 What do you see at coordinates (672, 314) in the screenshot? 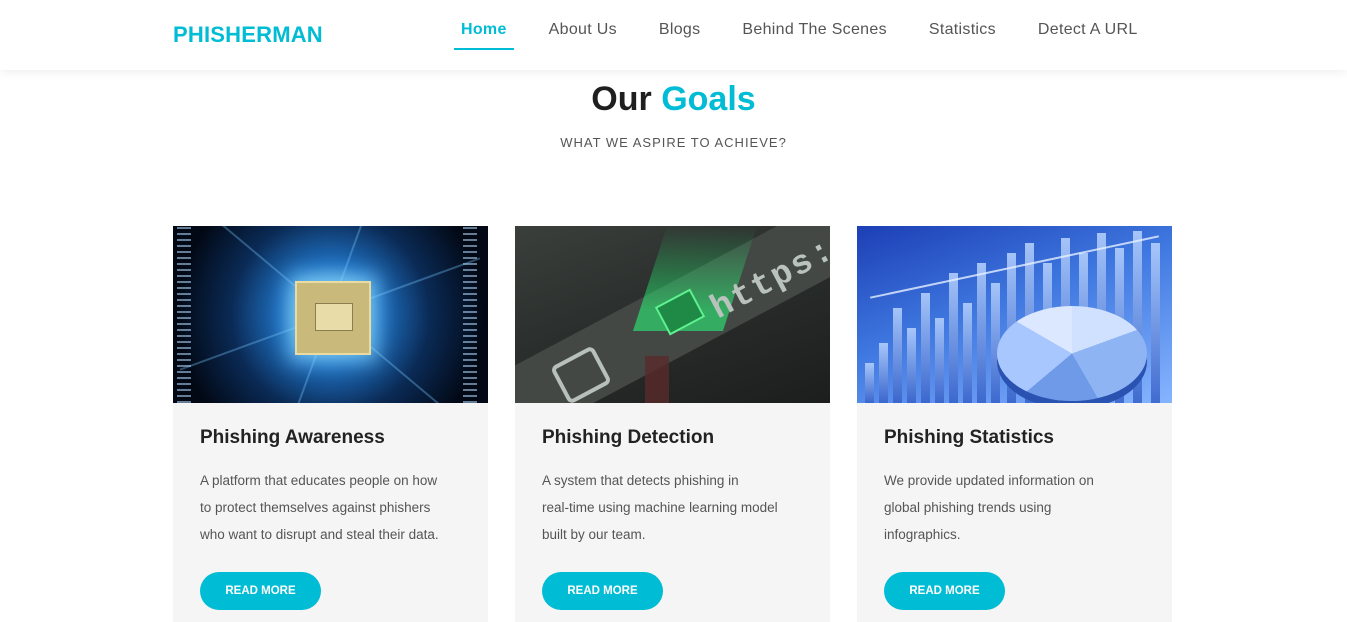
I see `https-lock-image: https:/` at bounding box center [672, 314].